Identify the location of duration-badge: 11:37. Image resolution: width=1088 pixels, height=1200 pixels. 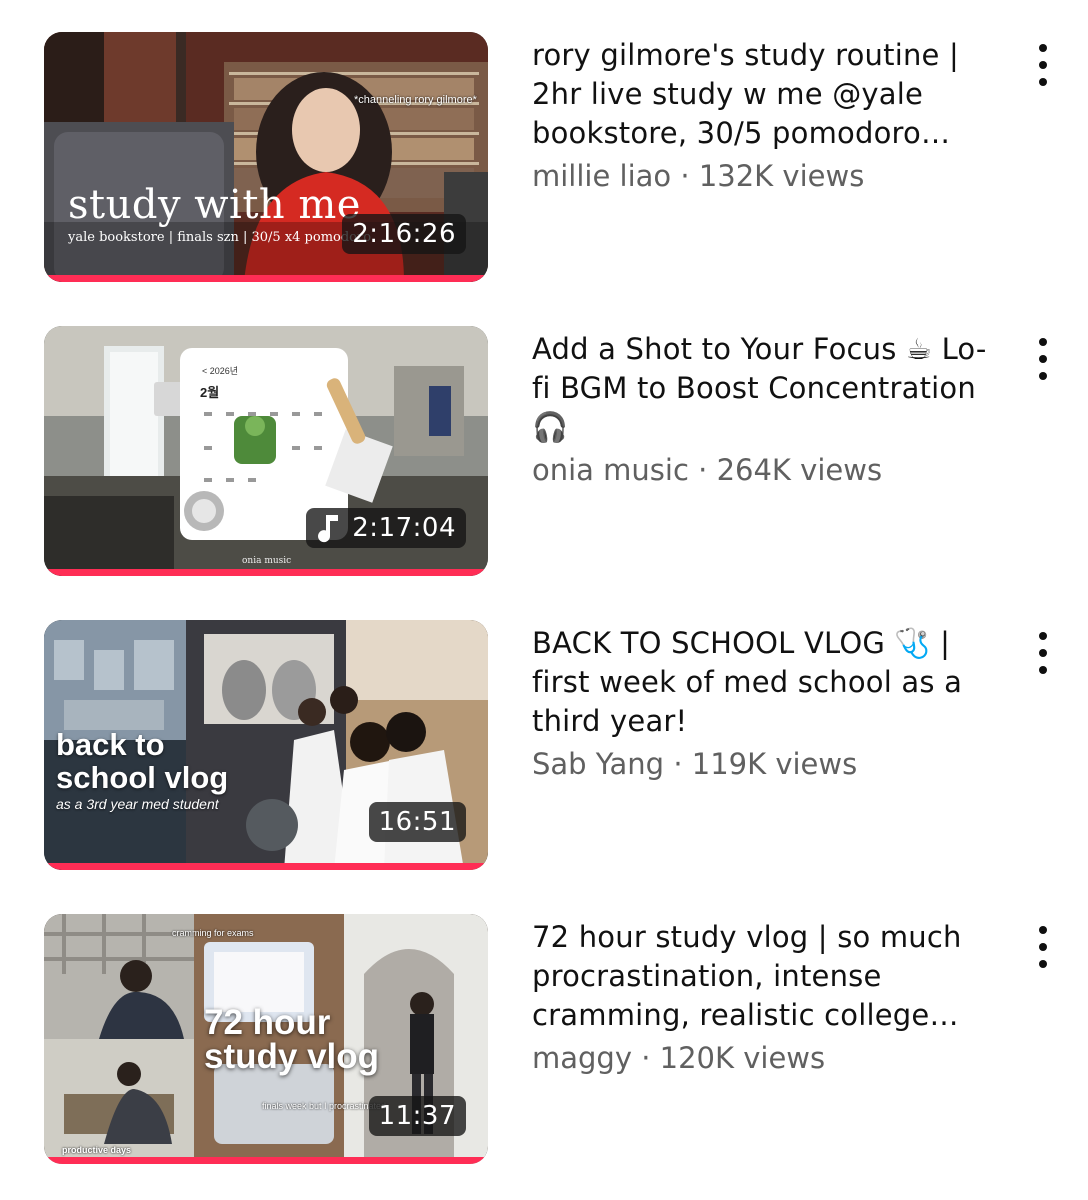
(417, 1116).